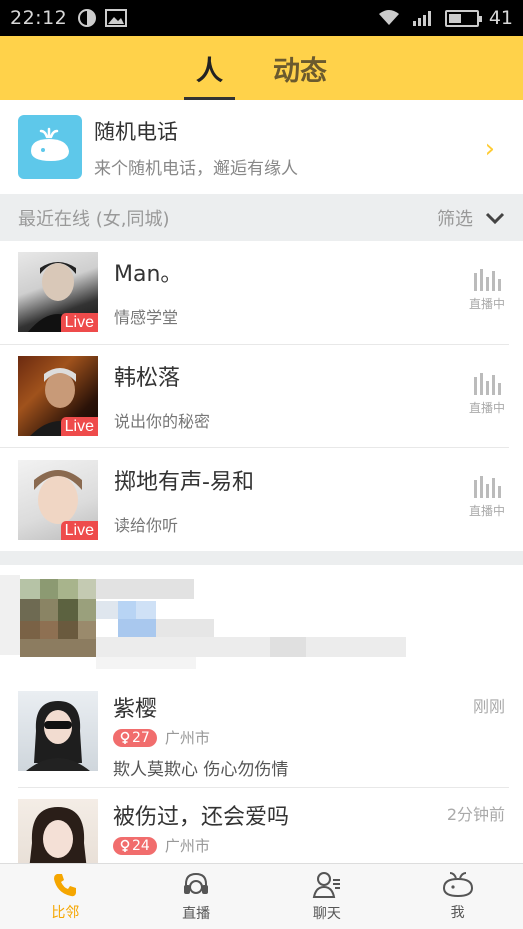  I want to click on wifi-icon, so click(388, 17).